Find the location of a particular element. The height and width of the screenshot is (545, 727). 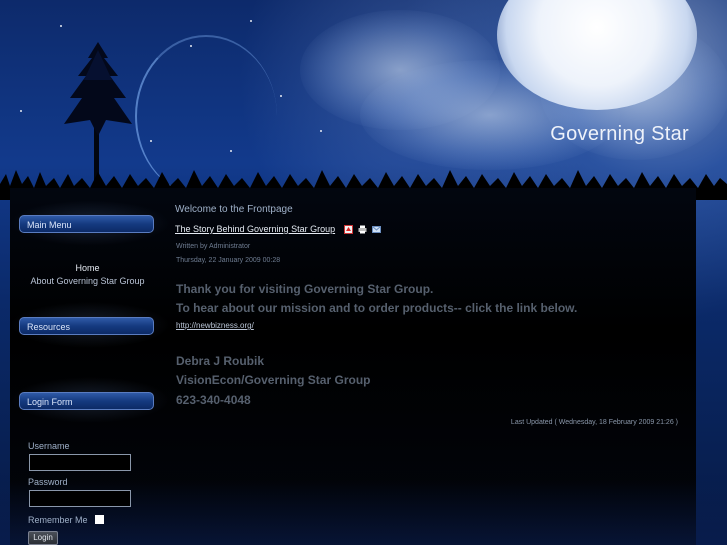

site-title: Governing Star is located at coordinates (619, 134).